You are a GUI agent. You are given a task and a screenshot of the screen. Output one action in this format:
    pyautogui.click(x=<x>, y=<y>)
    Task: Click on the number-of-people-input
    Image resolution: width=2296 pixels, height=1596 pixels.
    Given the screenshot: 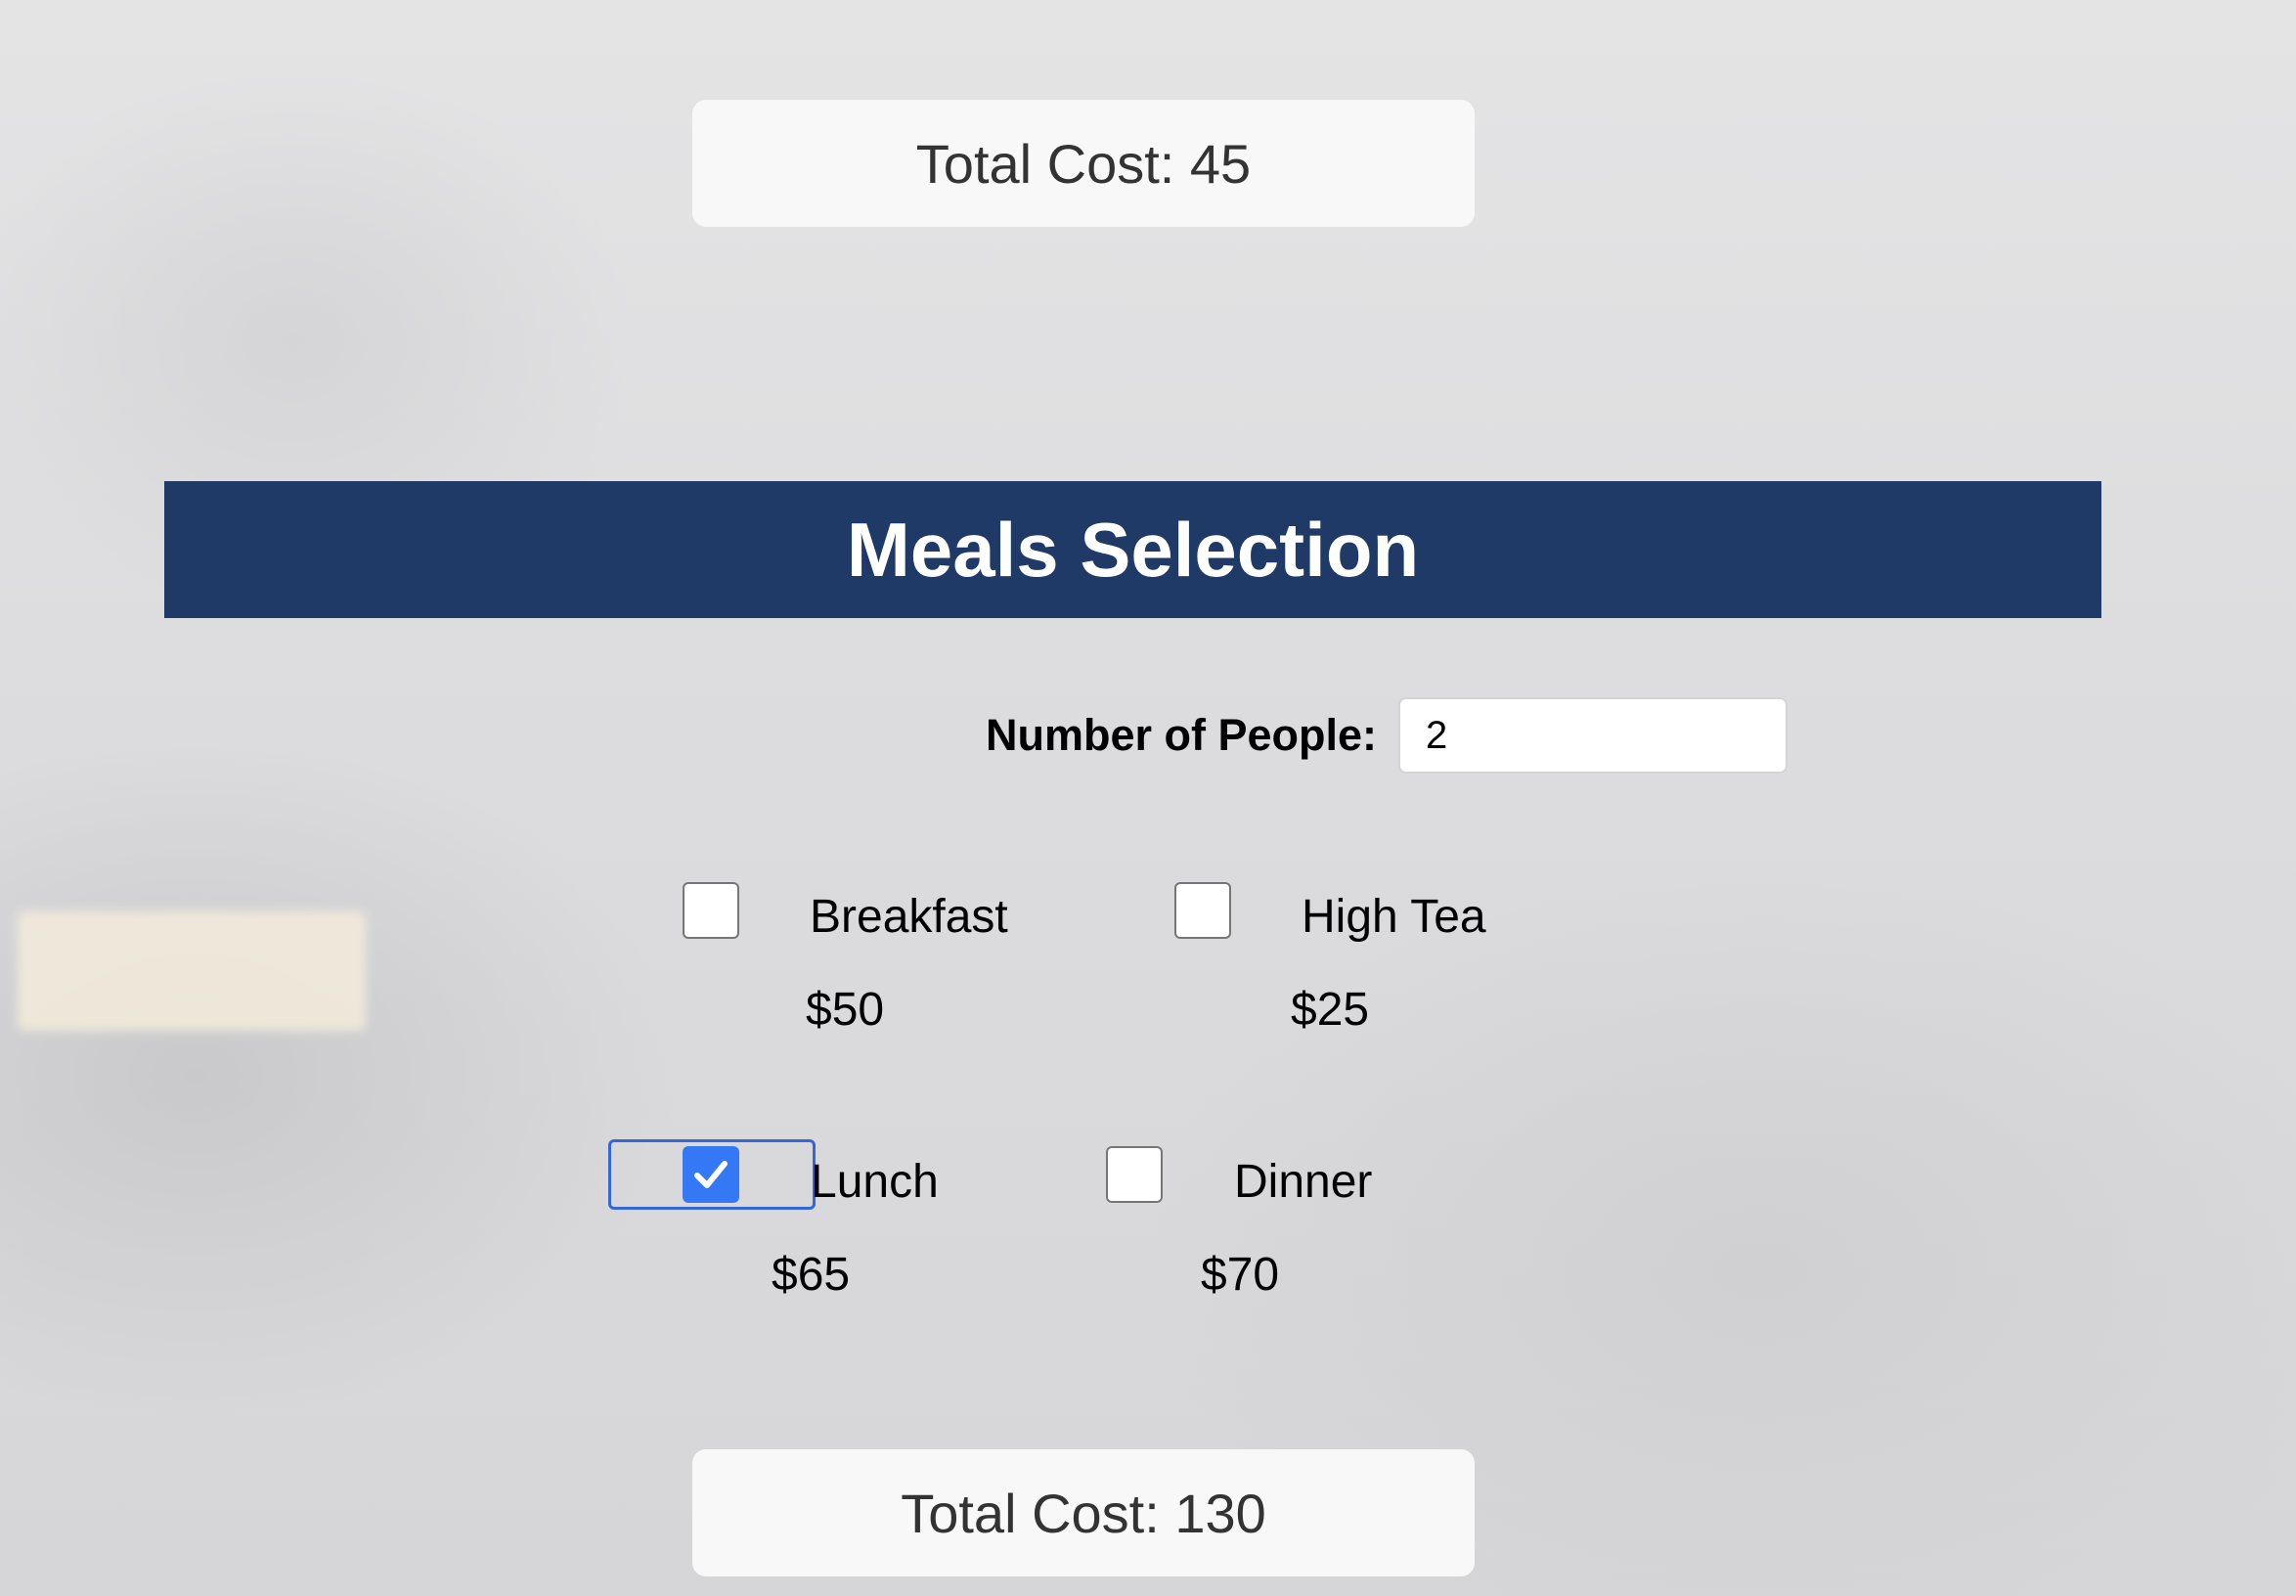 What is the action you would take?
    pyautogui.click(x=1593, y=735)
    